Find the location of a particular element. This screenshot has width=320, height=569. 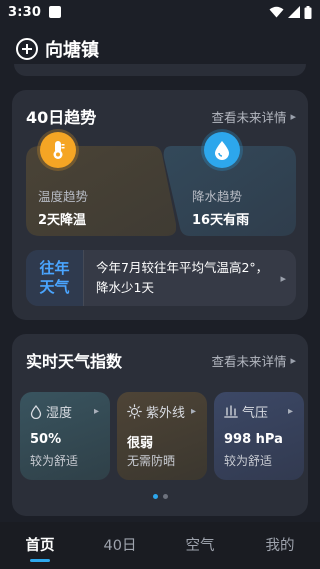

wifi-icon is located at coordinates (276, 12).